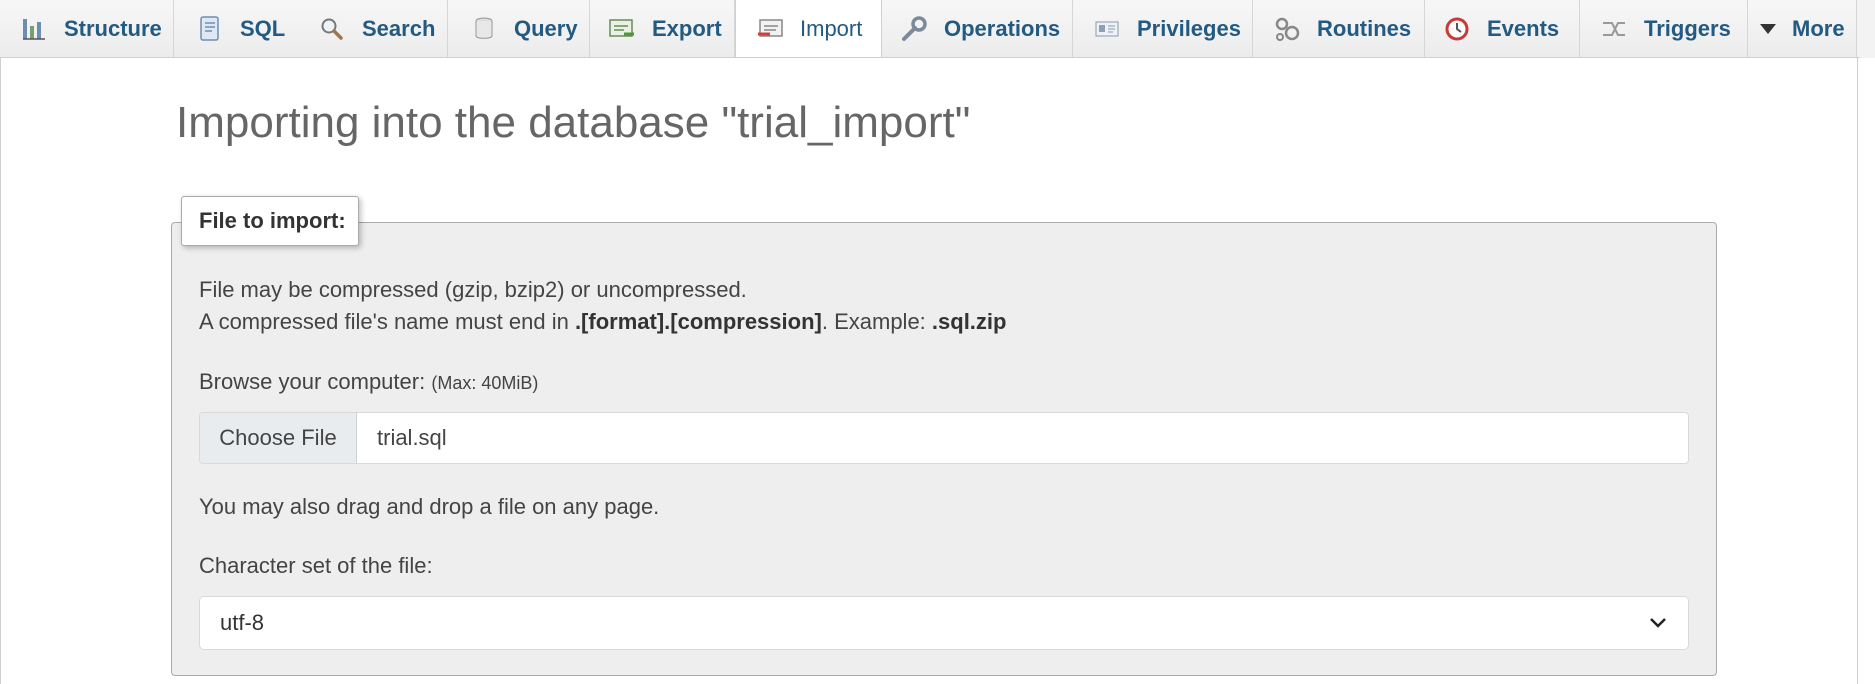 This screenshot has width=1875, height=684. What do you see at coordinates (876, 321) in the screenshot?
I see `filename-note-mid: . Example:` at bounding box center [876, 321].